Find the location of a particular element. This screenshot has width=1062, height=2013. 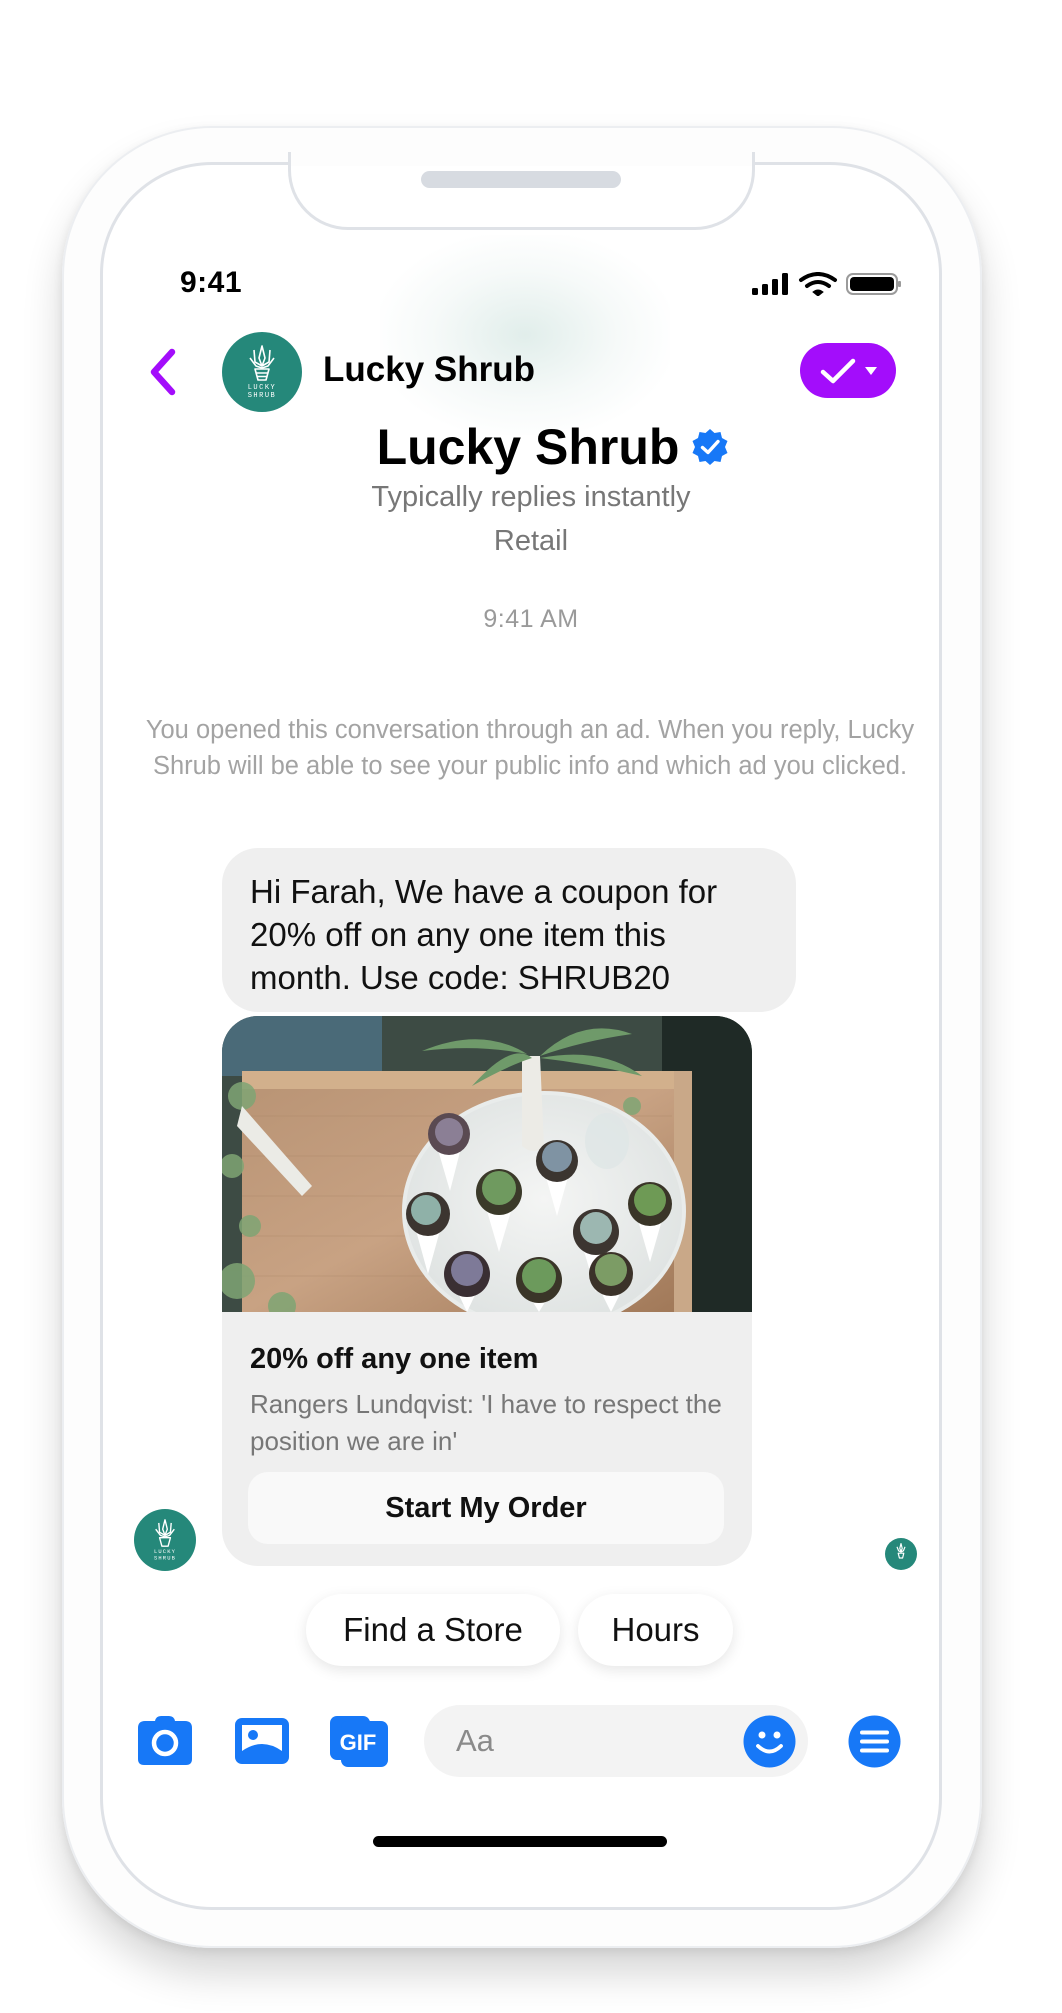

camera-button is located at coordinates (165, 1741).